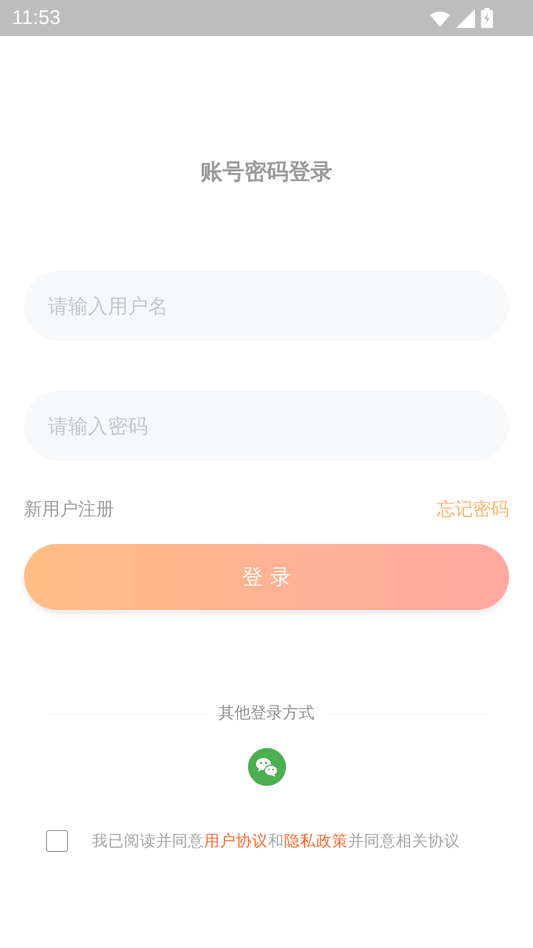 The image size is (533, 948). What do you see at coordinates (266, 713) in the screenshot?
I see `other-methods-label: 其他登录方式` at bounding box center [266, 713].